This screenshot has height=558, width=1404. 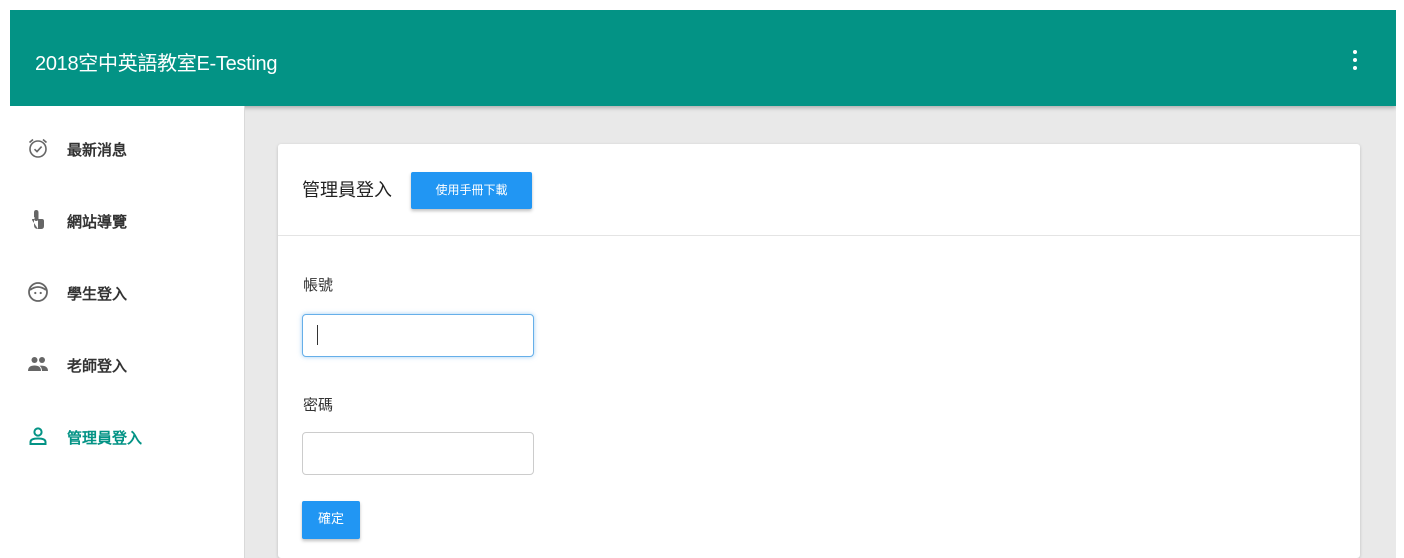 What do you see at coordinates (97, 366) in the screenshot?
I see `sidebar-item-label: 老師登入` at bounding box center [97, 366].